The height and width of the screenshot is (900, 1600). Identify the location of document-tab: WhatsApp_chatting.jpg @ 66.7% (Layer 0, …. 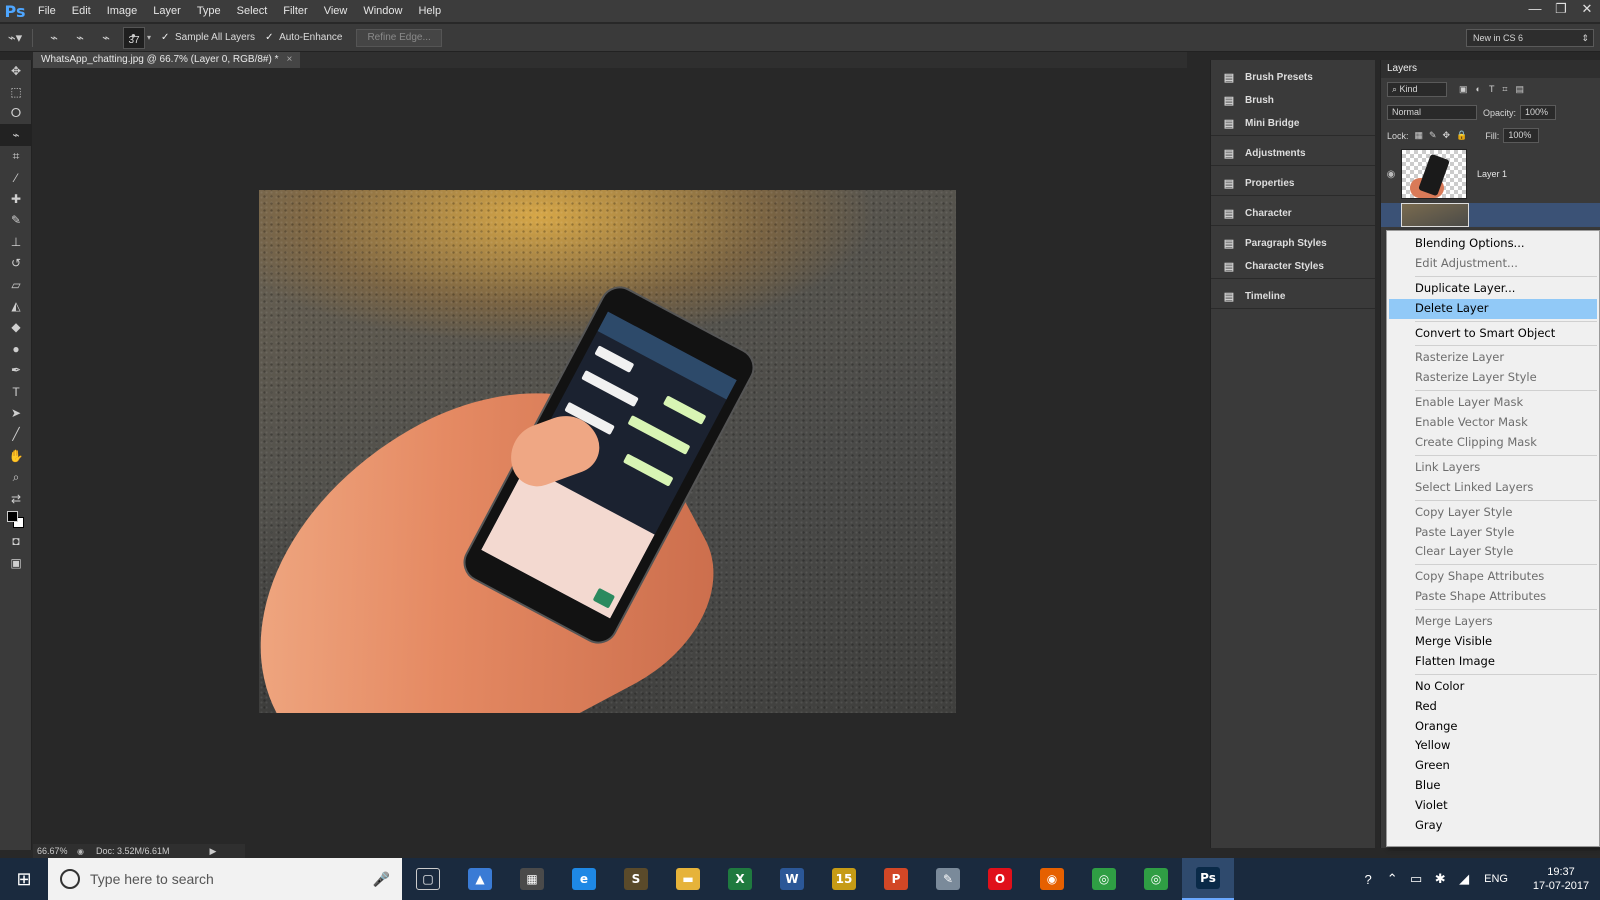
(167, 60).